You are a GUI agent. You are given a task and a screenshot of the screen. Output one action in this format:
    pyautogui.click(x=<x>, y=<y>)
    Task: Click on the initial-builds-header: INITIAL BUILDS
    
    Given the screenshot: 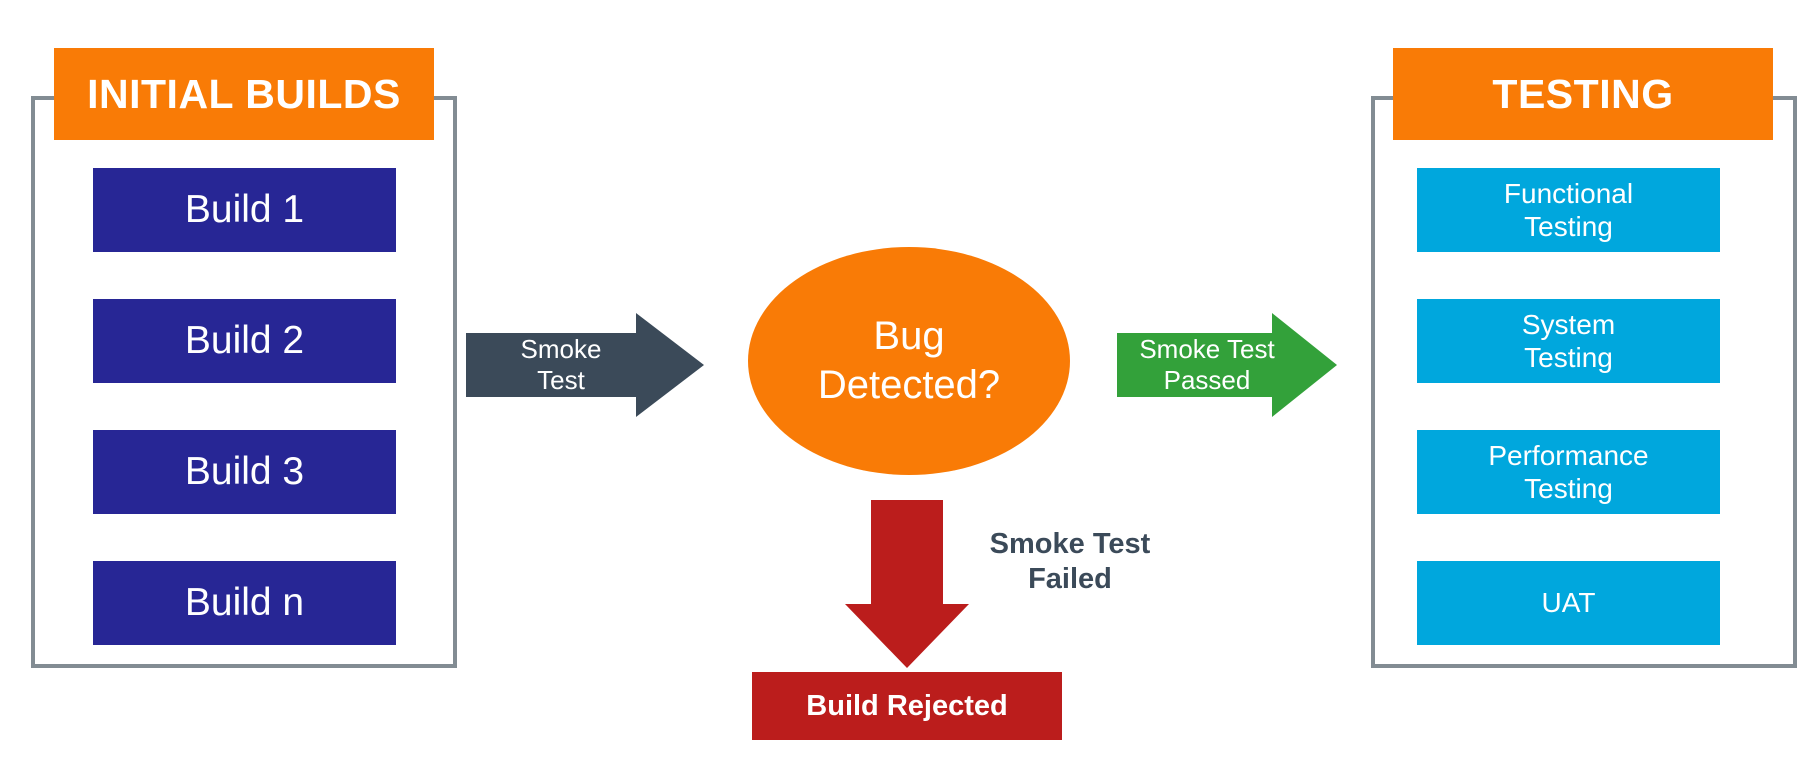 What is the action you would take?
    pyautogui.click(x=244, y=94)
    